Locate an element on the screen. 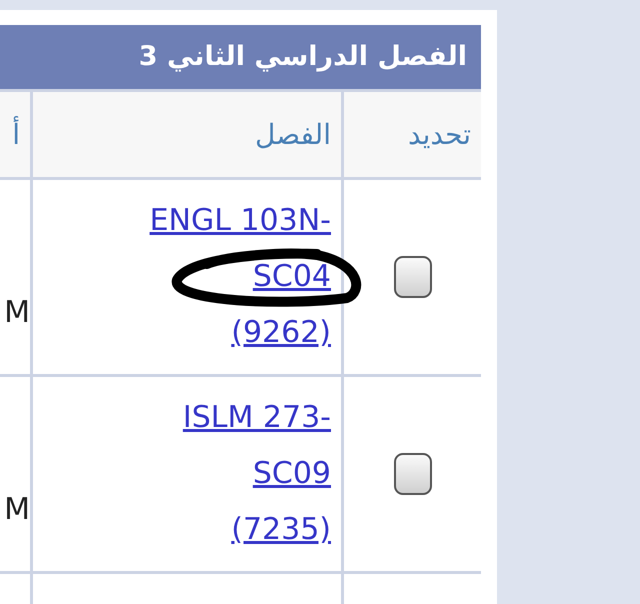  table-title: الفصل الدراسي الثاني 3 is located at coordinates (240, 57).